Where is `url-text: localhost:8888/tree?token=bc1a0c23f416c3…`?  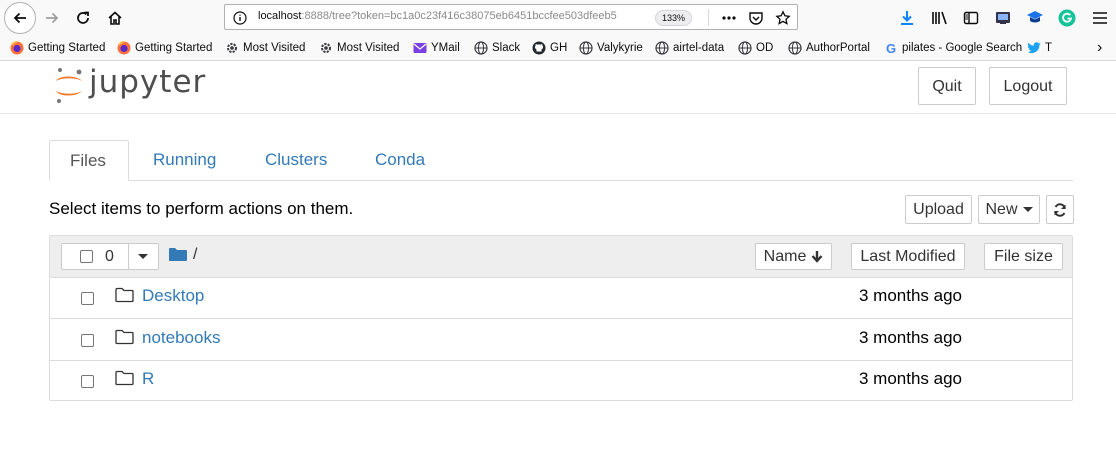 url-text: localhost:8888/tree?token=bc1a0c23f416c3… is located at coordinates (453, 16).